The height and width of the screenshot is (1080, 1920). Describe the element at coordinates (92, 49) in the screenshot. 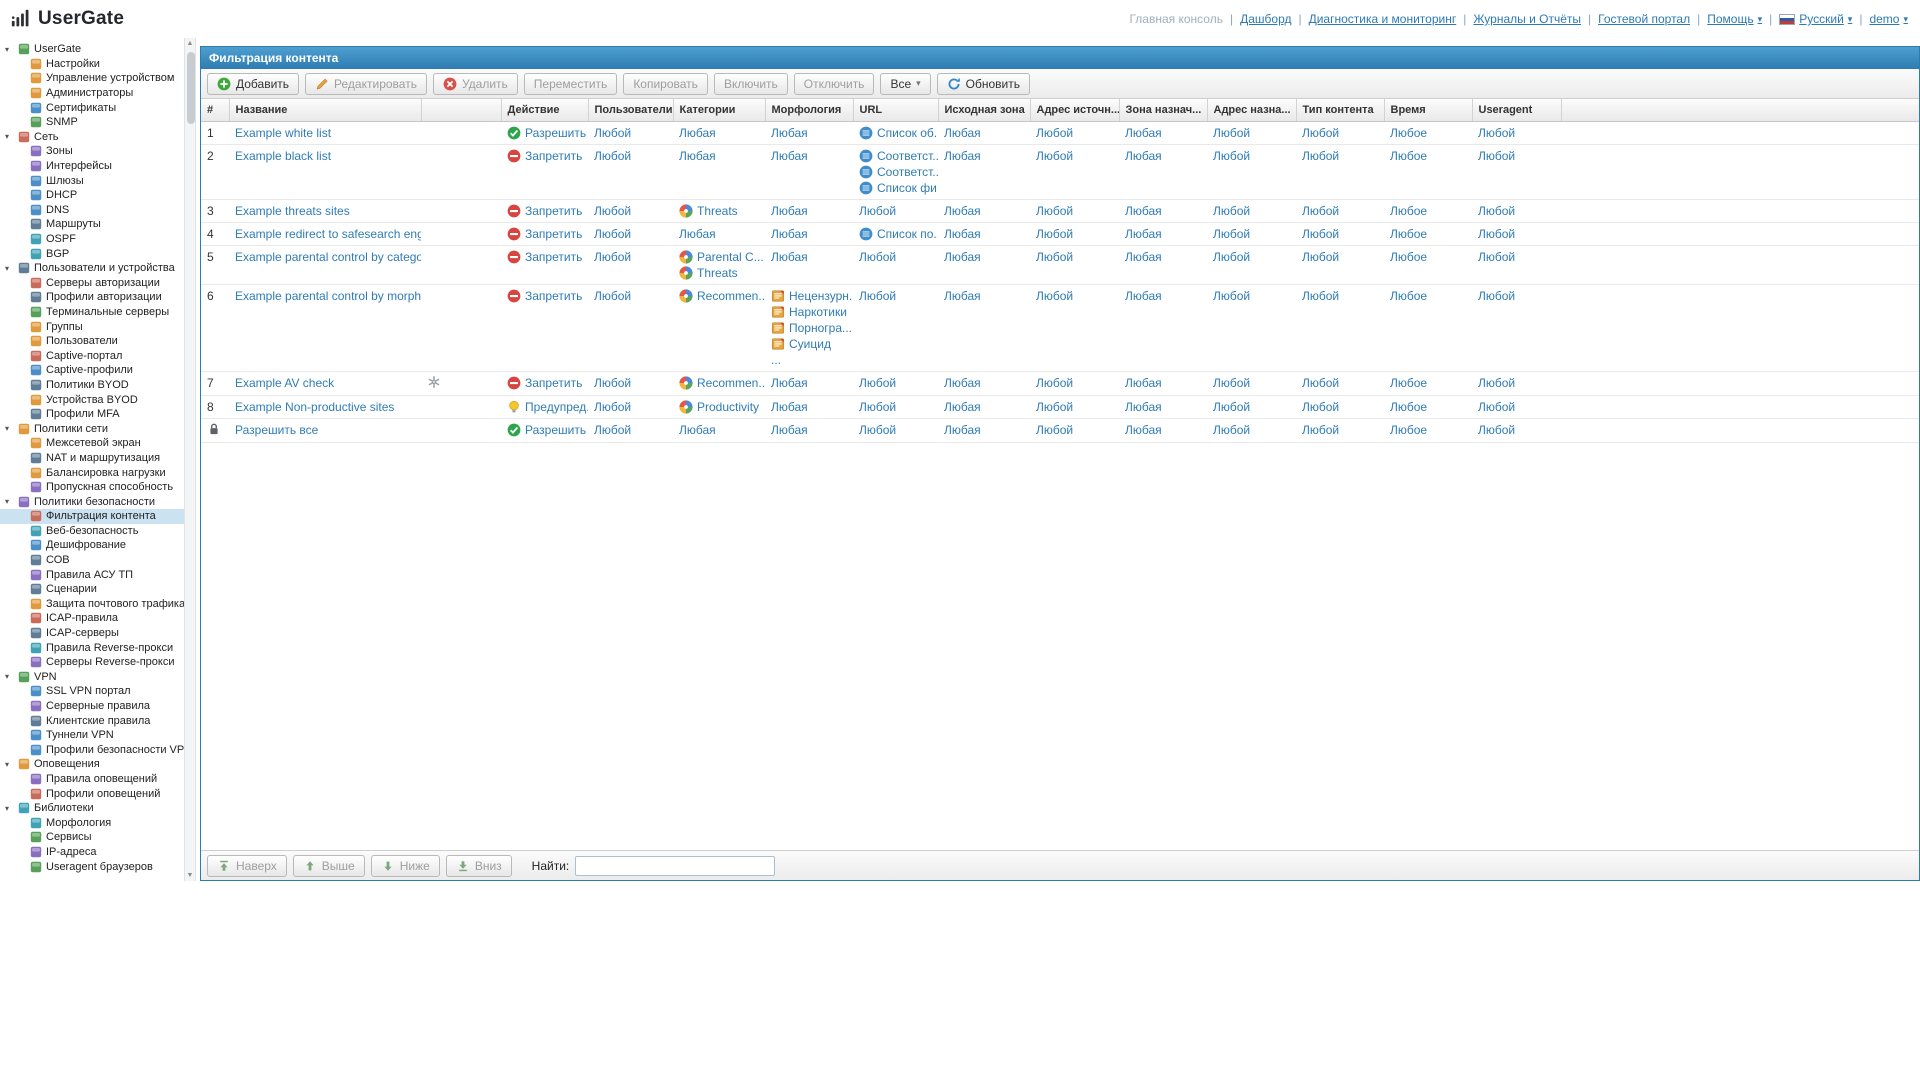

I see `sidebar-section-usergate: ▾ UserGate` at that location.